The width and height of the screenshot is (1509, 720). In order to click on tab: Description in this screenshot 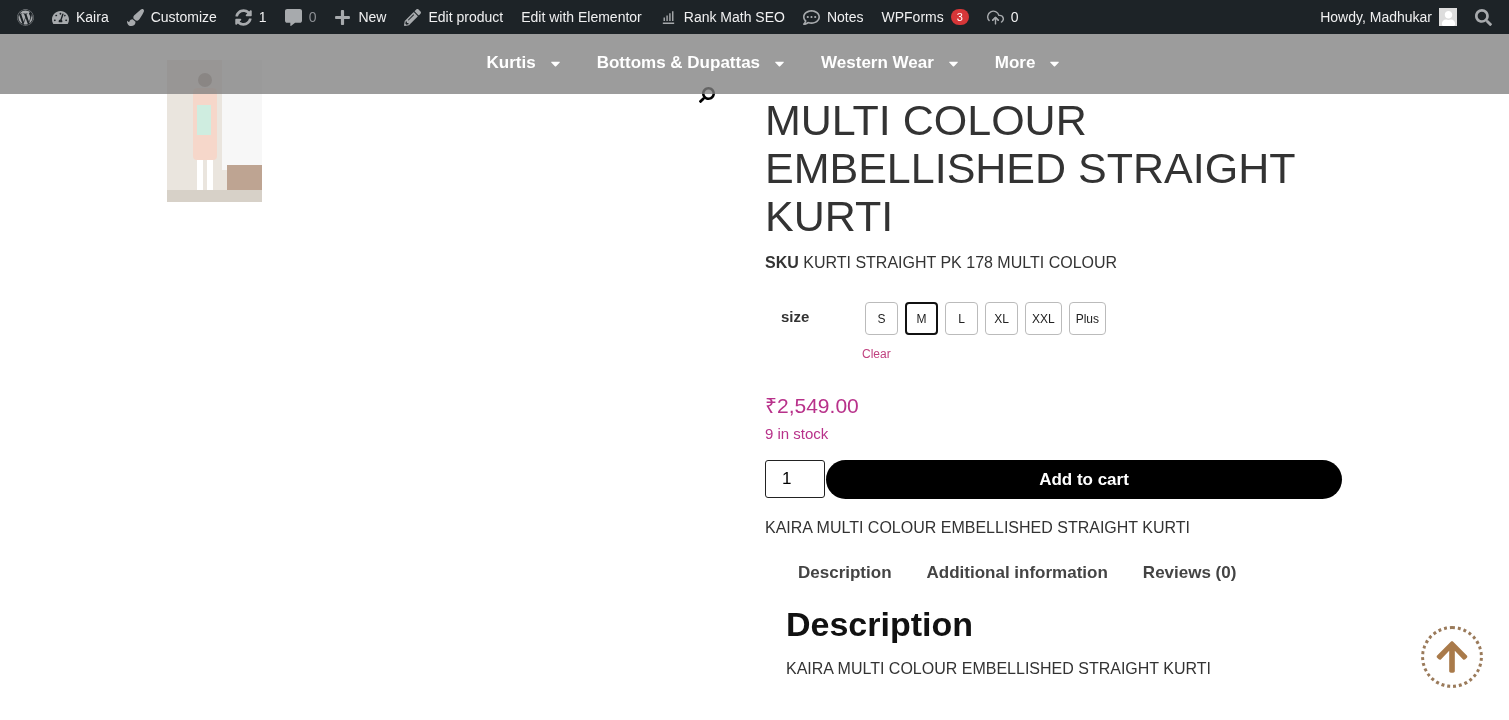, I will do `click(845, 573)`.